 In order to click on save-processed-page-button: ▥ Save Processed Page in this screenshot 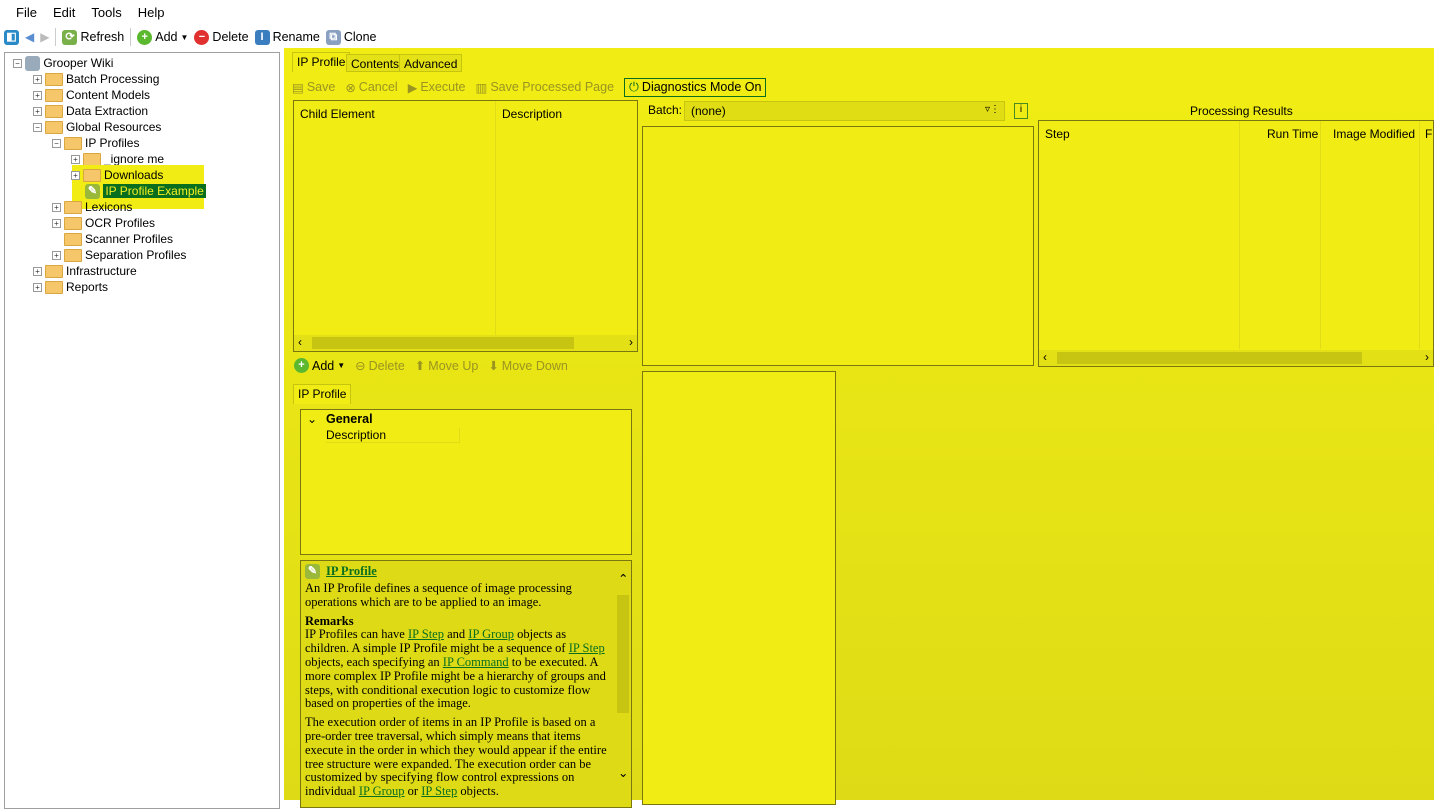, I will do `click(545, 87)`.